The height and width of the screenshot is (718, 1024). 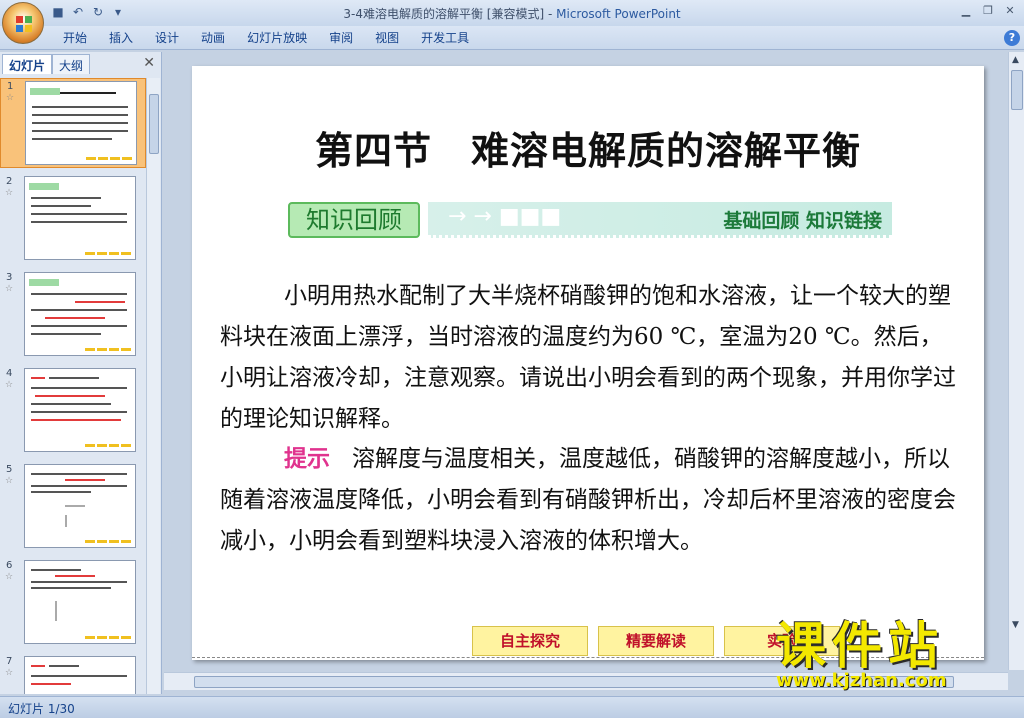 I want to click on slide-thumbnail: 1 ☆, so click(x=73, y=123).